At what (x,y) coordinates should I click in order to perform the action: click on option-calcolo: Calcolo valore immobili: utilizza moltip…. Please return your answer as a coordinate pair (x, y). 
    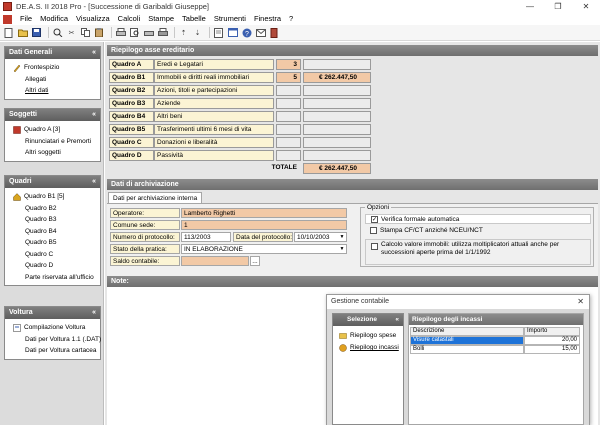
    Looking at the image, I should click on (478, 252).